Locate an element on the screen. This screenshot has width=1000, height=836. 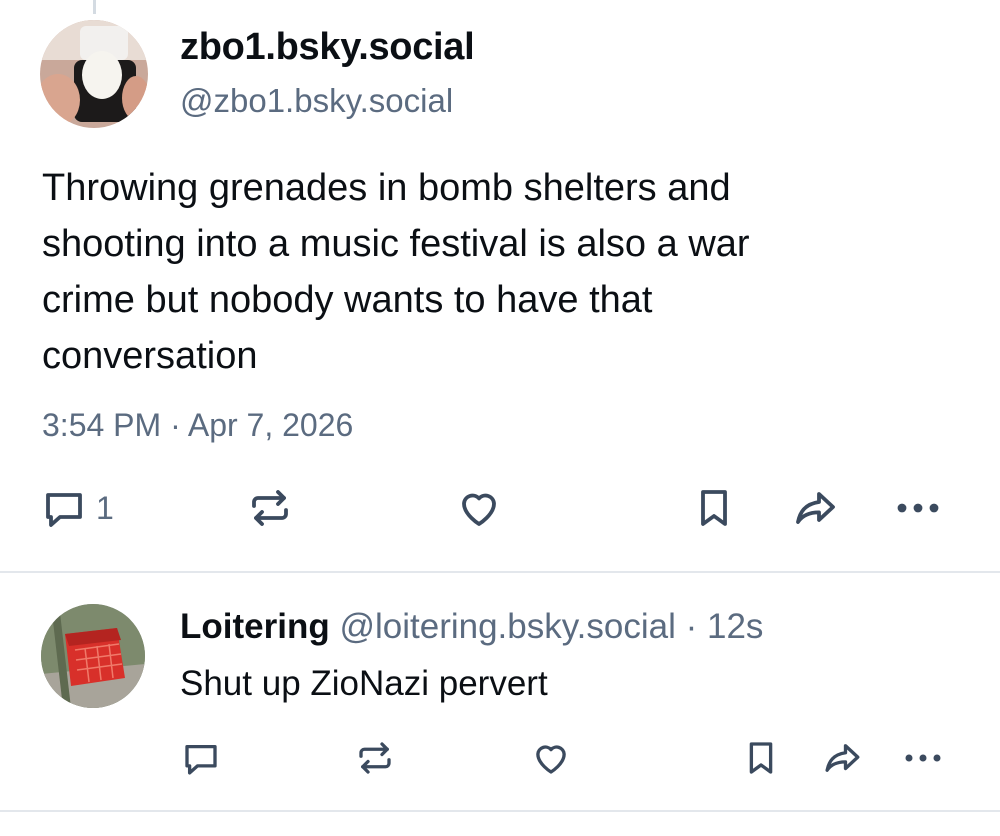
reply-repost-button is located at coordinates (375, 758).